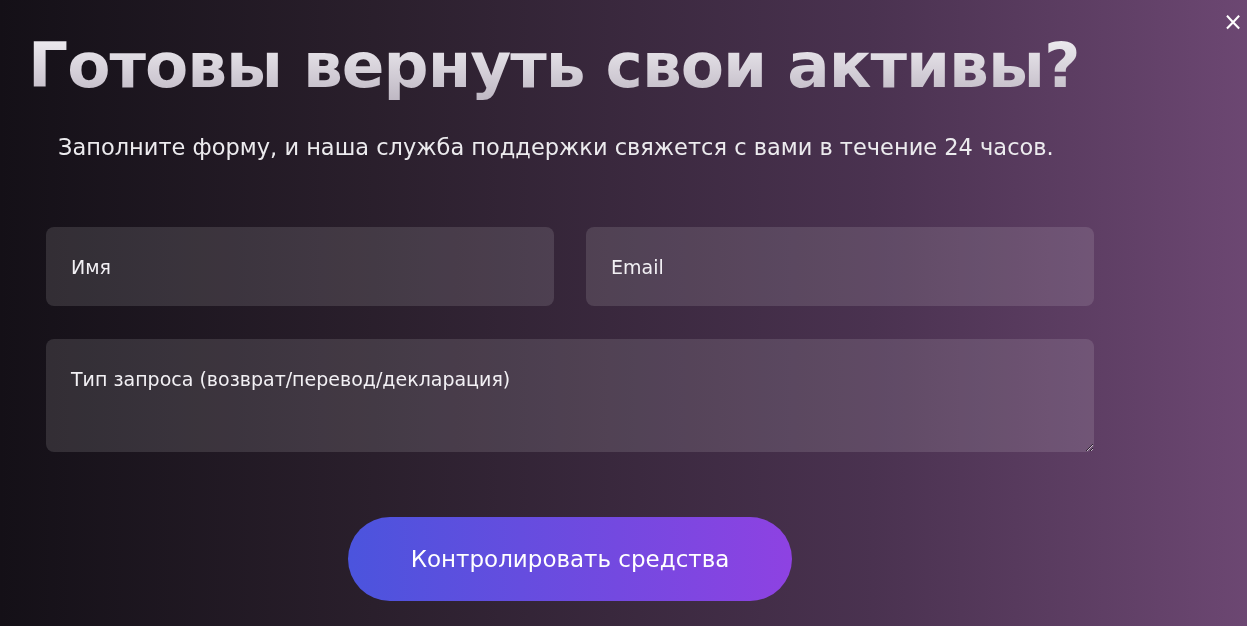  I want to click on submit-button: Контролировать средства, so click(570, 559).